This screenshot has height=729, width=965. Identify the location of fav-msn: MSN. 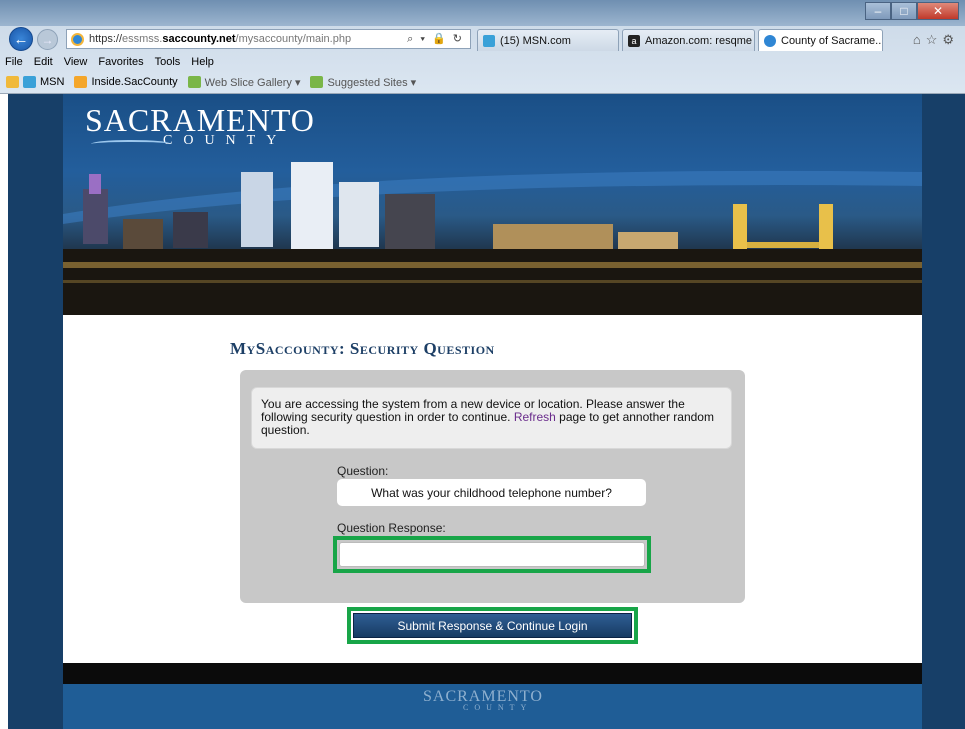
(43, 82).